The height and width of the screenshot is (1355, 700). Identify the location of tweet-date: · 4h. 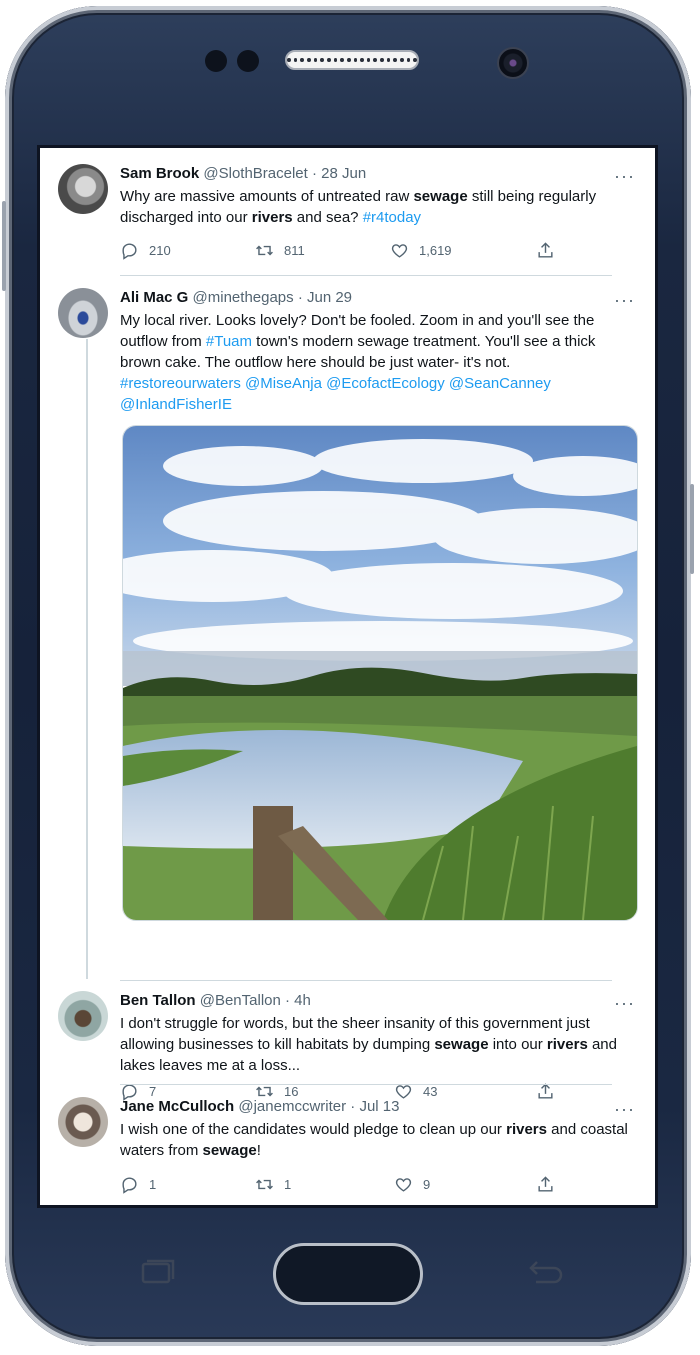
(298, 1000).